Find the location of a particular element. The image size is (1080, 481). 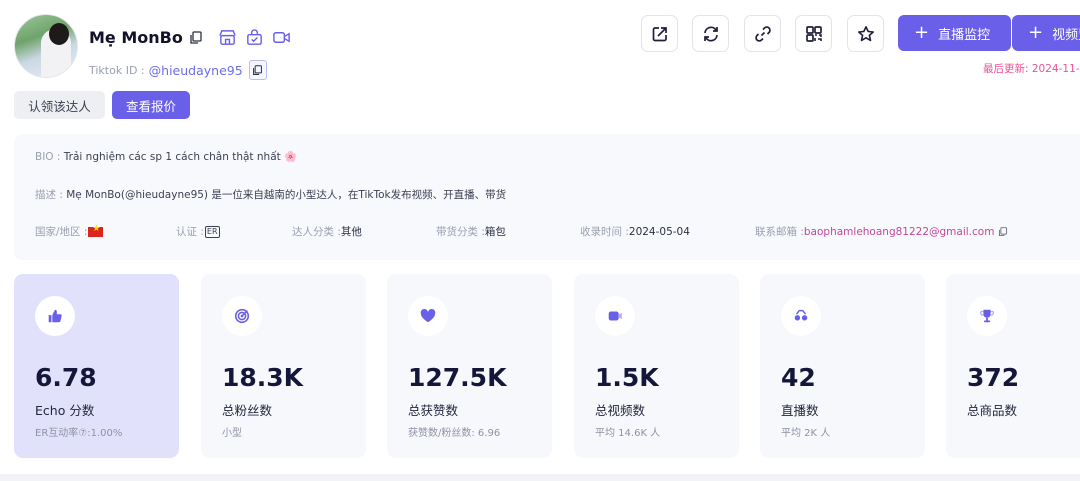

indexed-date-field: 收录时间 : 2024-05-04 is located at coordinates (635, 231).